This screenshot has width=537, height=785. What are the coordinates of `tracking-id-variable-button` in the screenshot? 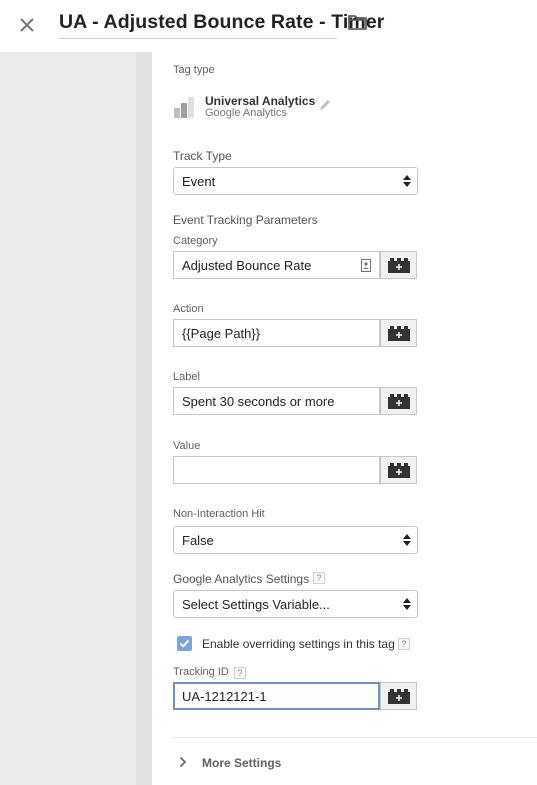 It's located at (398, 696).